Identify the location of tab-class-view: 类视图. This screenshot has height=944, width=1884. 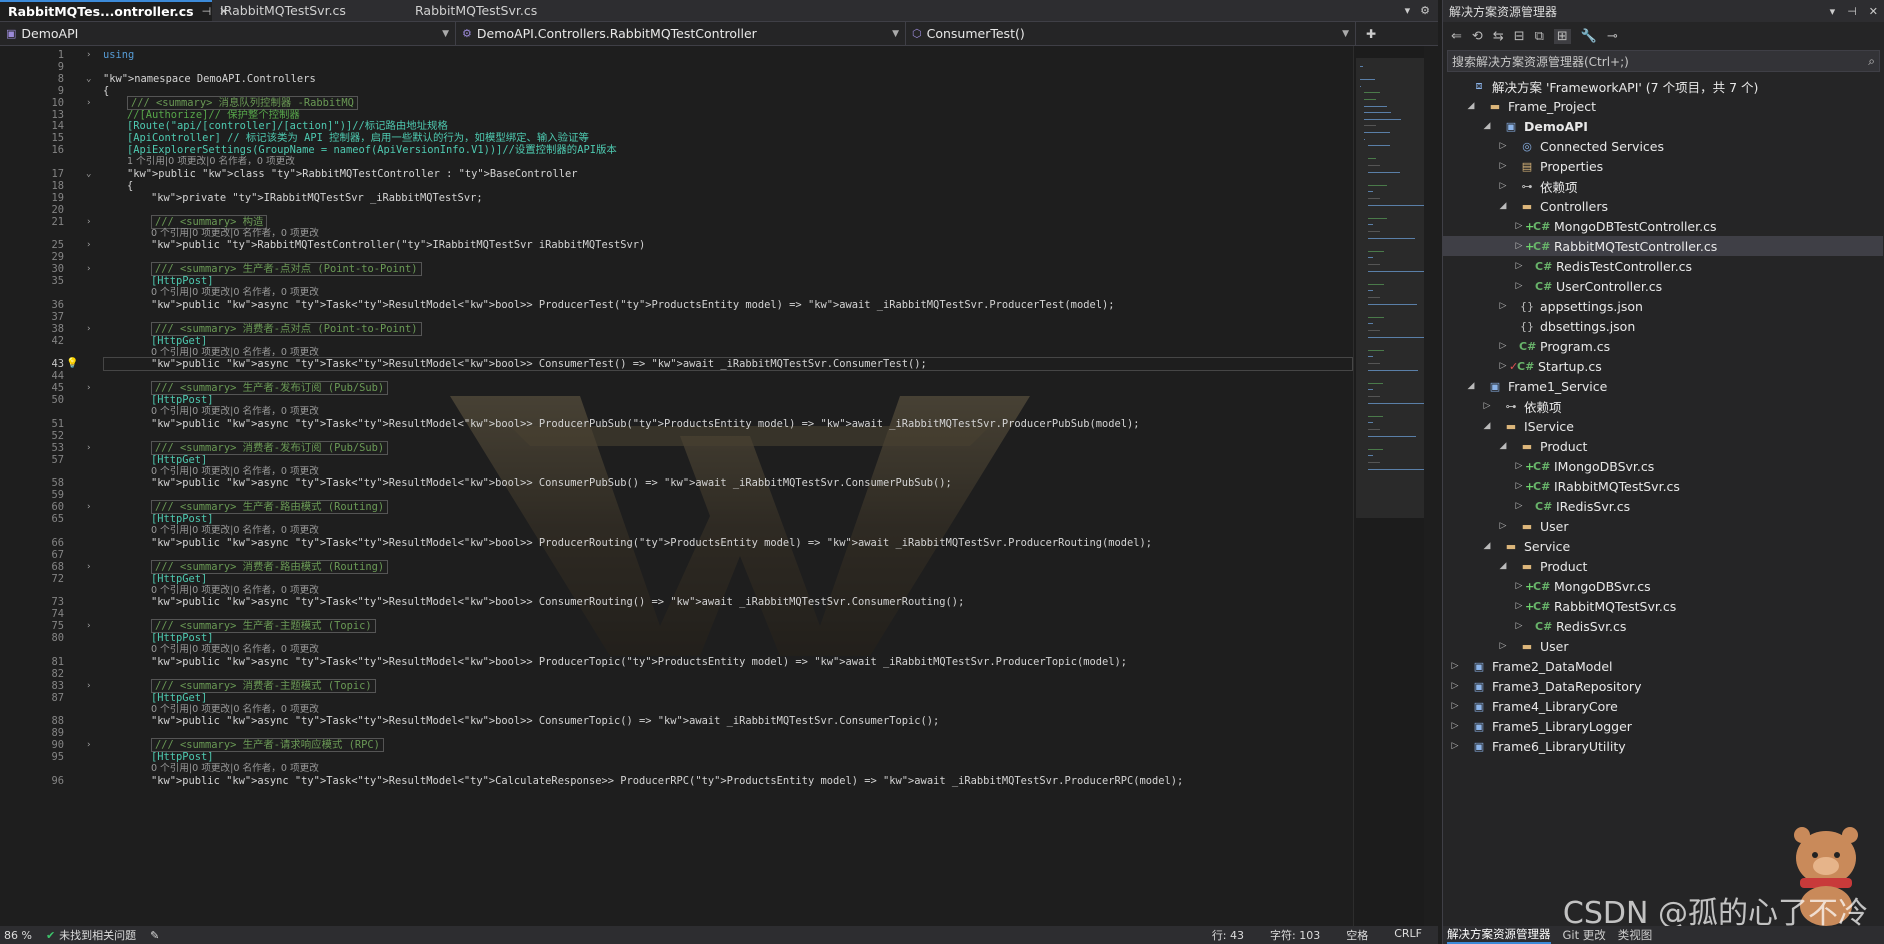
(1635, 935).